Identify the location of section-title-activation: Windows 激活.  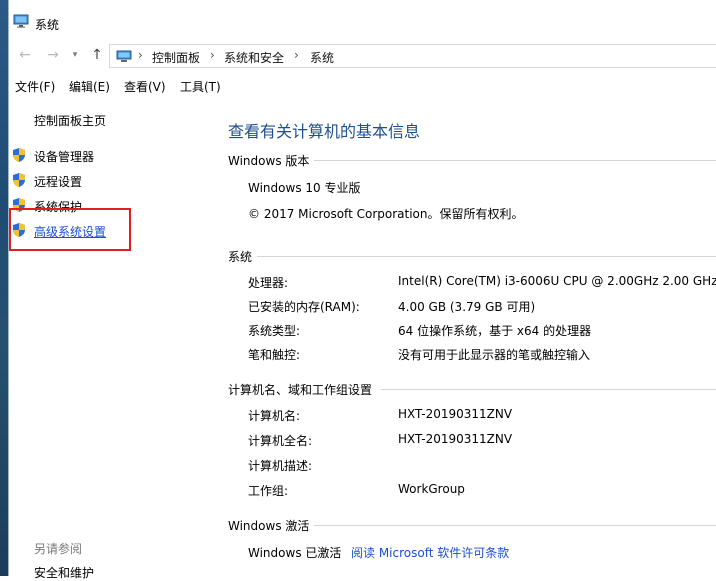
(269, 526).